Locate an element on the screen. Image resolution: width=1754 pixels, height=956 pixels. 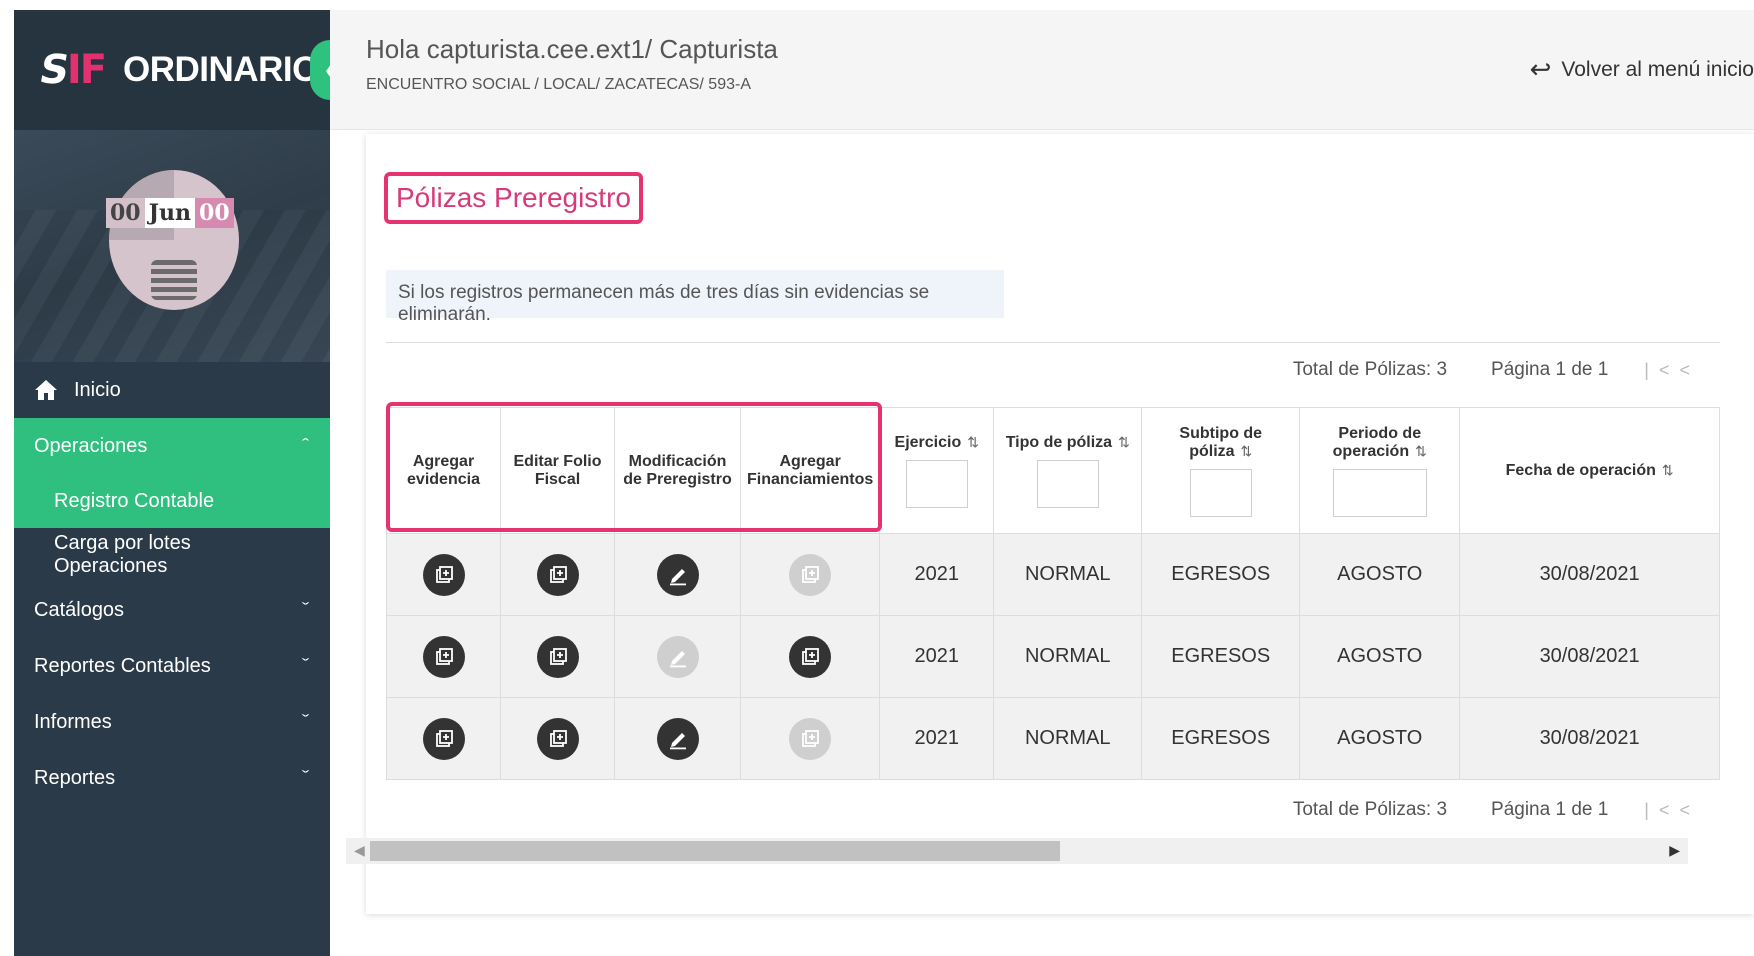
periodo-filter-input is located at coordinates (1379, 492).